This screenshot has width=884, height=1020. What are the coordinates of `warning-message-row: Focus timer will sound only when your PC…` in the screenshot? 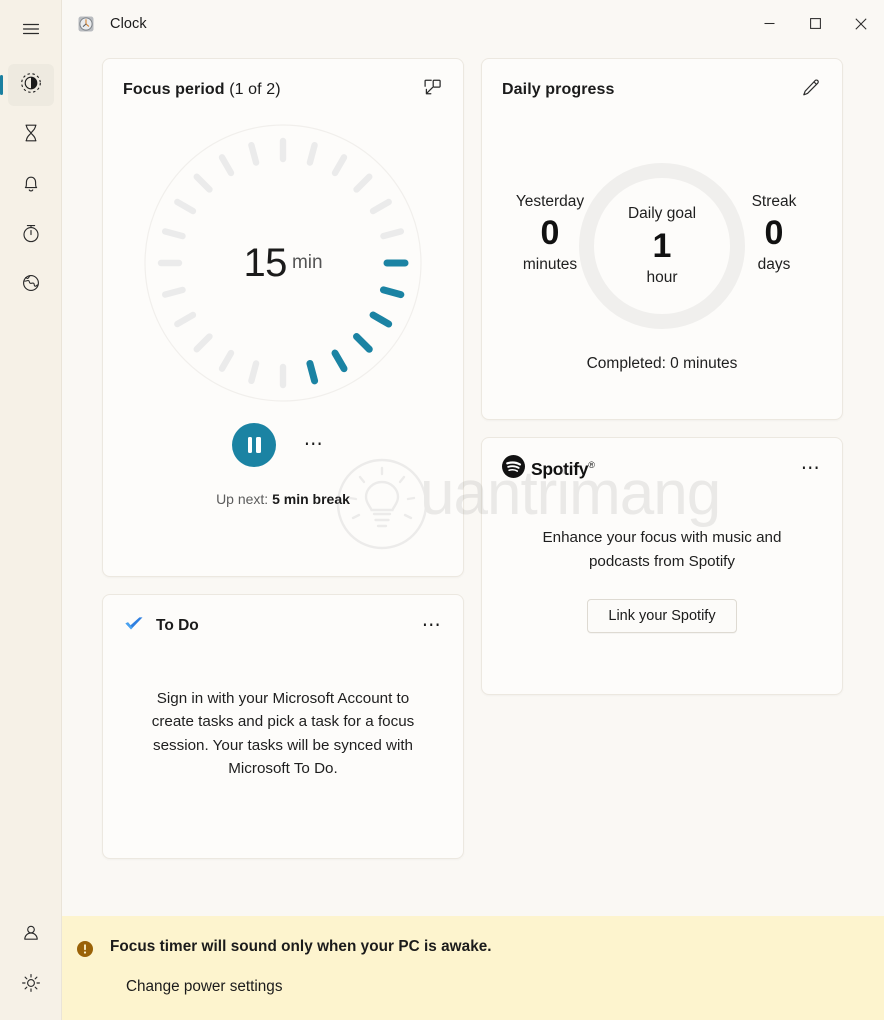 It's located at (480, 948).